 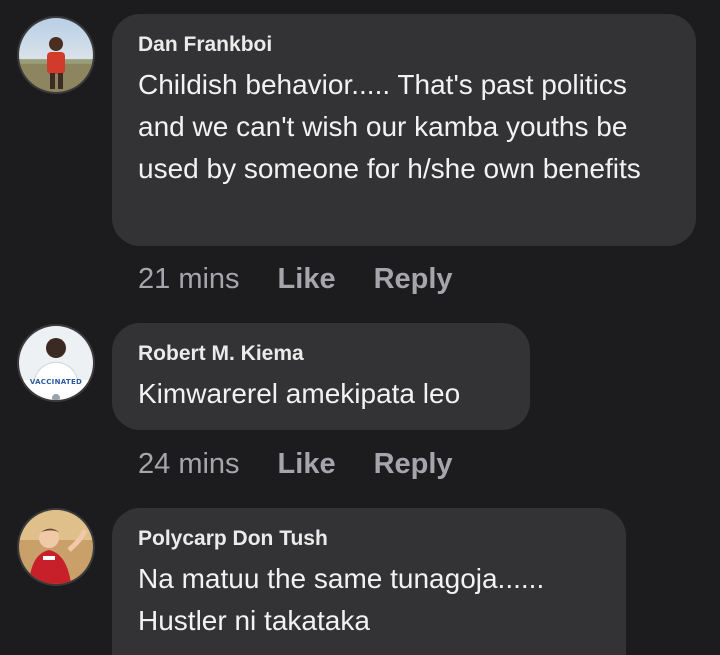 What do you see at coordinates (189, 279) in the screenshot?
I see `comment-timestamp: 21 mins` at bounding box center [189, 279].